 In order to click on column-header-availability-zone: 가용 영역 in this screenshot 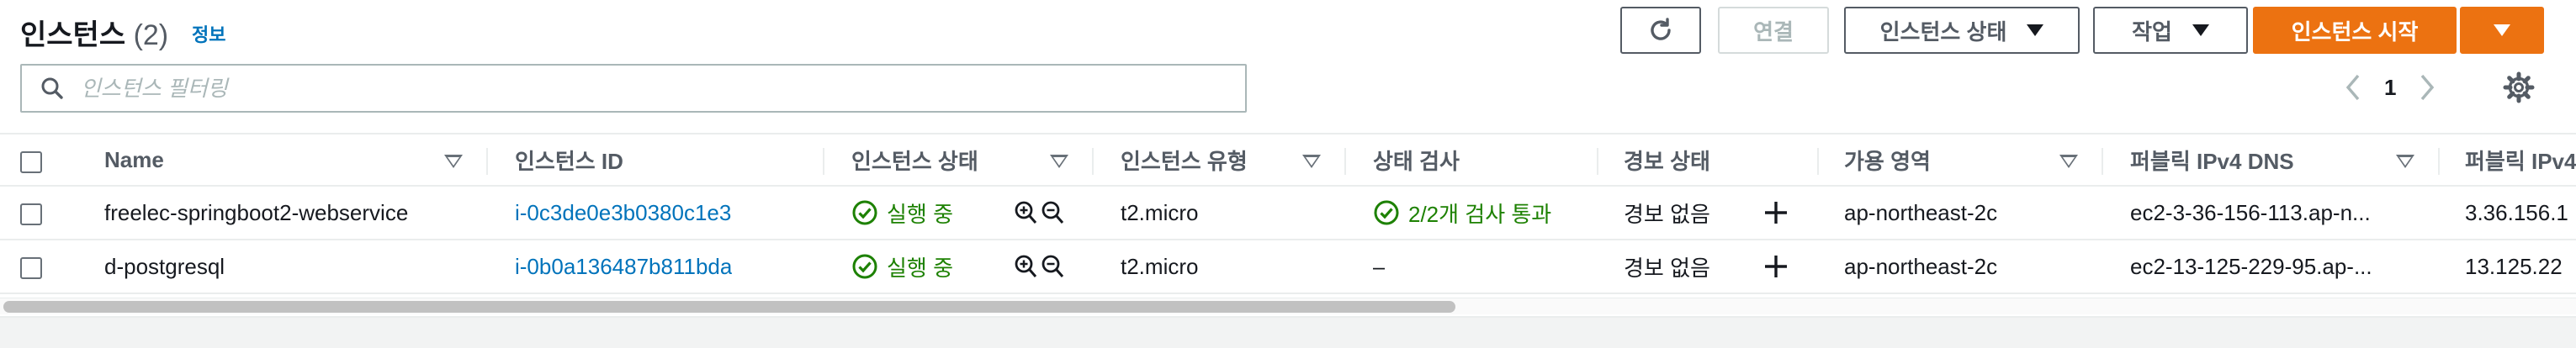, I will do `click(1887, 159)`.